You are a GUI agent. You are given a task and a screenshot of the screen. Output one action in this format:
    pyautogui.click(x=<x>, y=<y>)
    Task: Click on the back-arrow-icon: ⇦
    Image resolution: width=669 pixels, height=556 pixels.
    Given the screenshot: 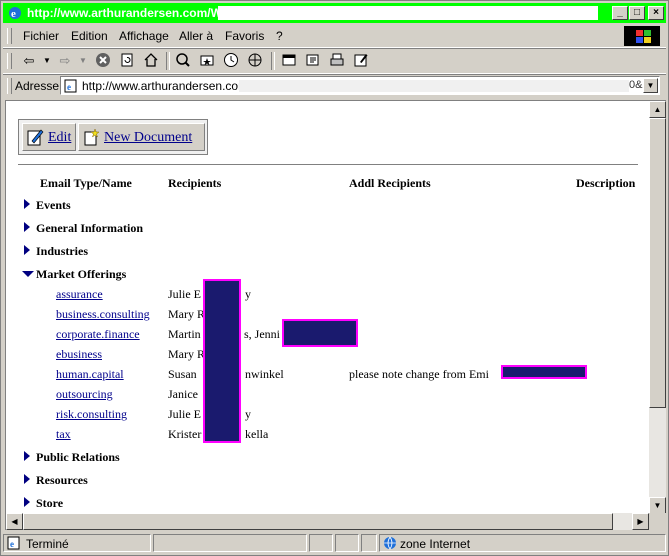 What is the action you would take?
    pyautogui.click(x=29, y=61)
    